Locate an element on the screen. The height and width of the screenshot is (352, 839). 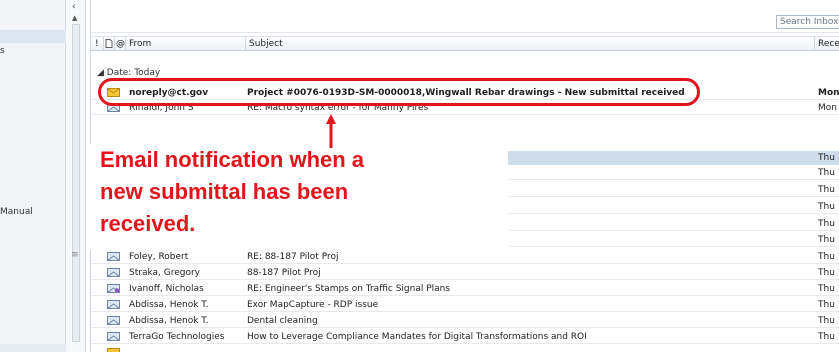
subject-column-header: Subject is located at coordinates (266, 44).